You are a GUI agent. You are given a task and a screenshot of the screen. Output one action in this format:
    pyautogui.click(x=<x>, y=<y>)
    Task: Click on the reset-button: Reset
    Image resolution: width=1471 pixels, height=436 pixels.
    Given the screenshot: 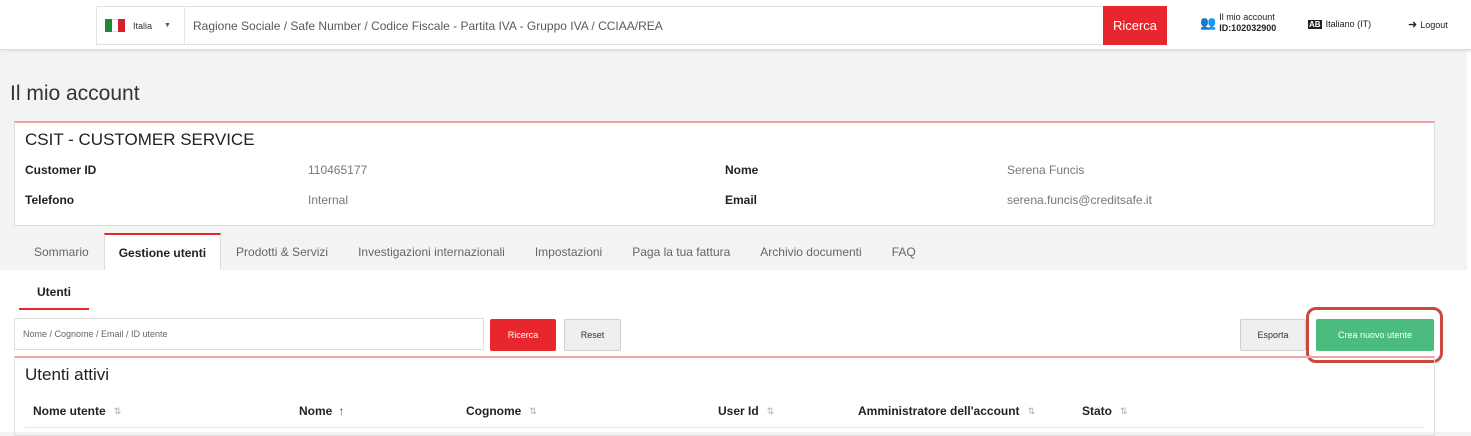 What is the action you would take?
    pyautogui.click(x=592, y=335)
    